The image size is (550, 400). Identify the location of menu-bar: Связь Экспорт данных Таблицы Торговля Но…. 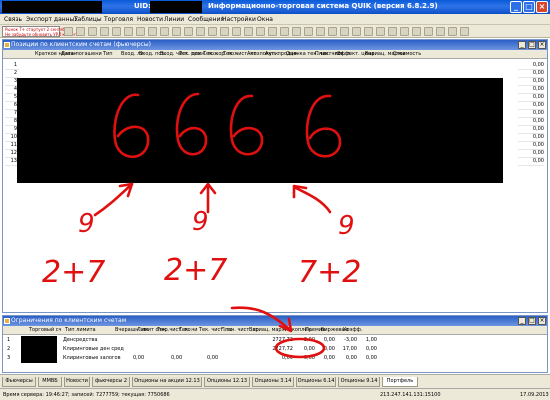
(275, 19).